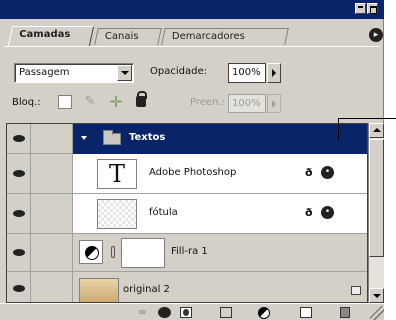 The height and width of the screenshot is (320, 396). What do you see at coordinates (147, 137) in the screenshot?
I see `group-name: Textos` at bounding box center [147, 137].